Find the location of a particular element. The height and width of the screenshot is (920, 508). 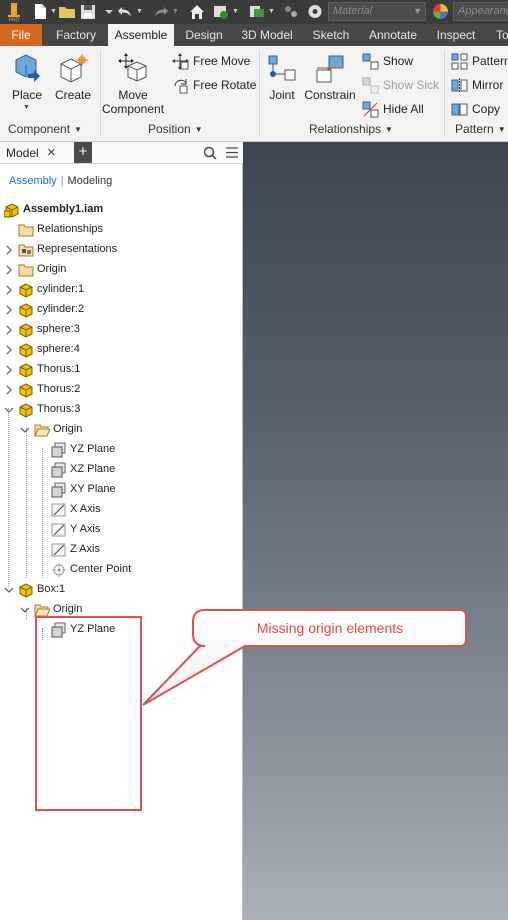

tree-node: Center Point is located at coordinates (120, 570).